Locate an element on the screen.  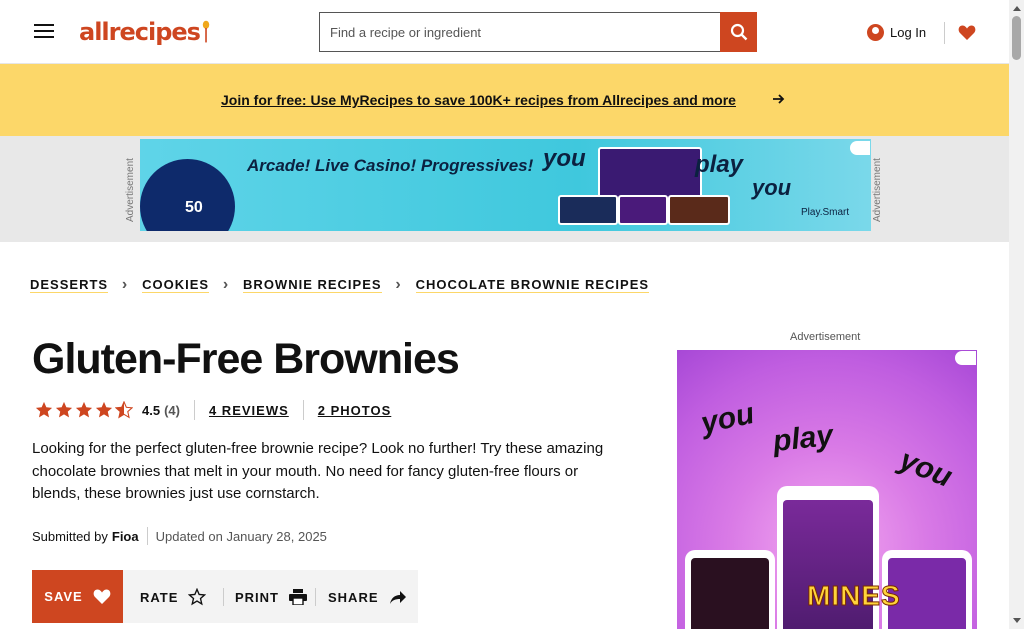
share-label: SHARE is located at coordinates (353, 597).